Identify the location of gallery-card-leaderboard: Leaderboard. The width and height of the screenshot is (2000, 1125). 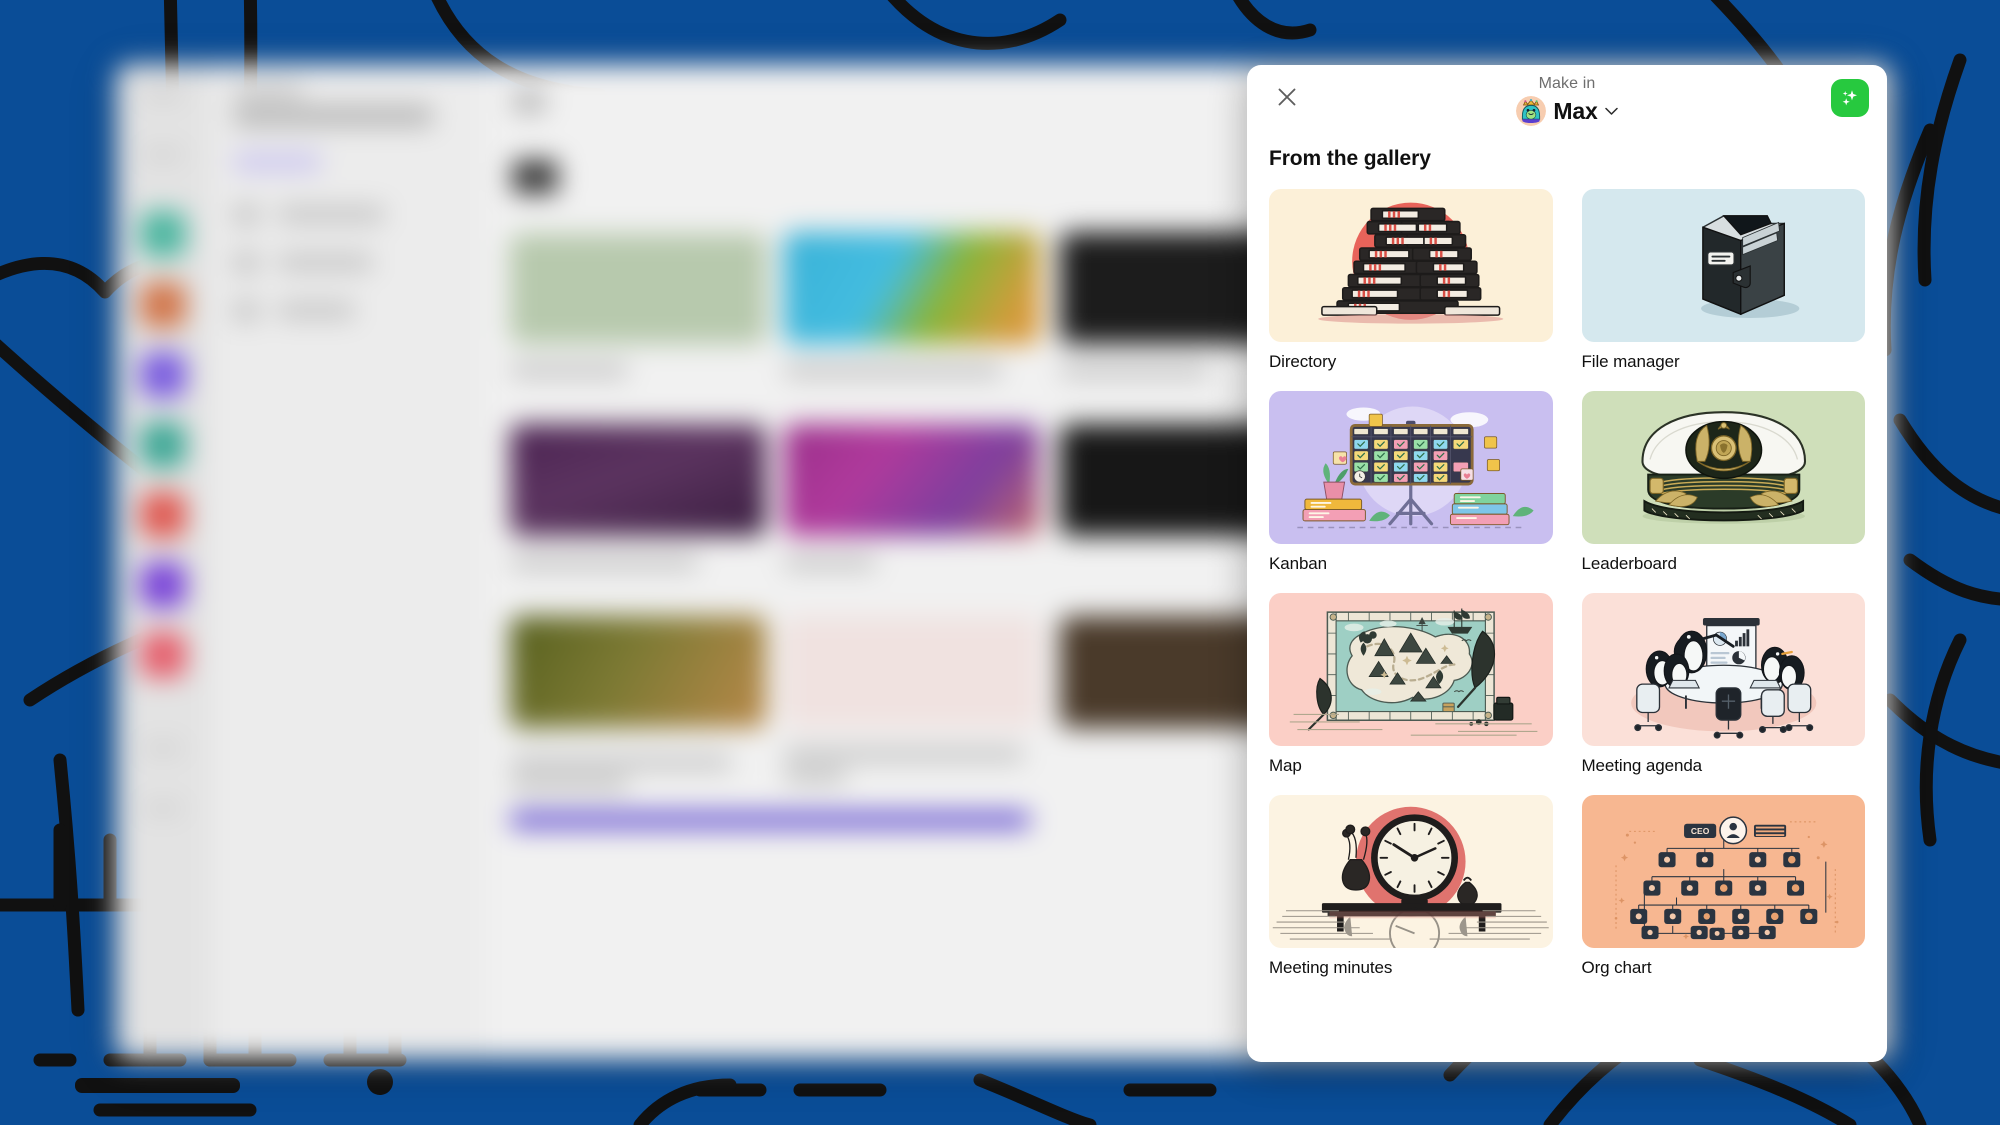
(1723, 482).